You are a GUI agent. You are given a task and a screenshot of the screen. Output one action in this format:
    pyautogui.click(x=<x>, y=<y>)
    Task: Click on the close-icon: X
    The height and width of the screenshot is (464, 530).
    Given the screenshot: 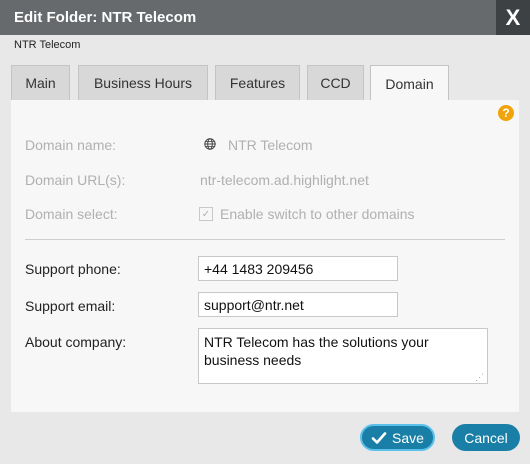 What is the action you would take?
    pyautogui.click(x=513, y=17)
    